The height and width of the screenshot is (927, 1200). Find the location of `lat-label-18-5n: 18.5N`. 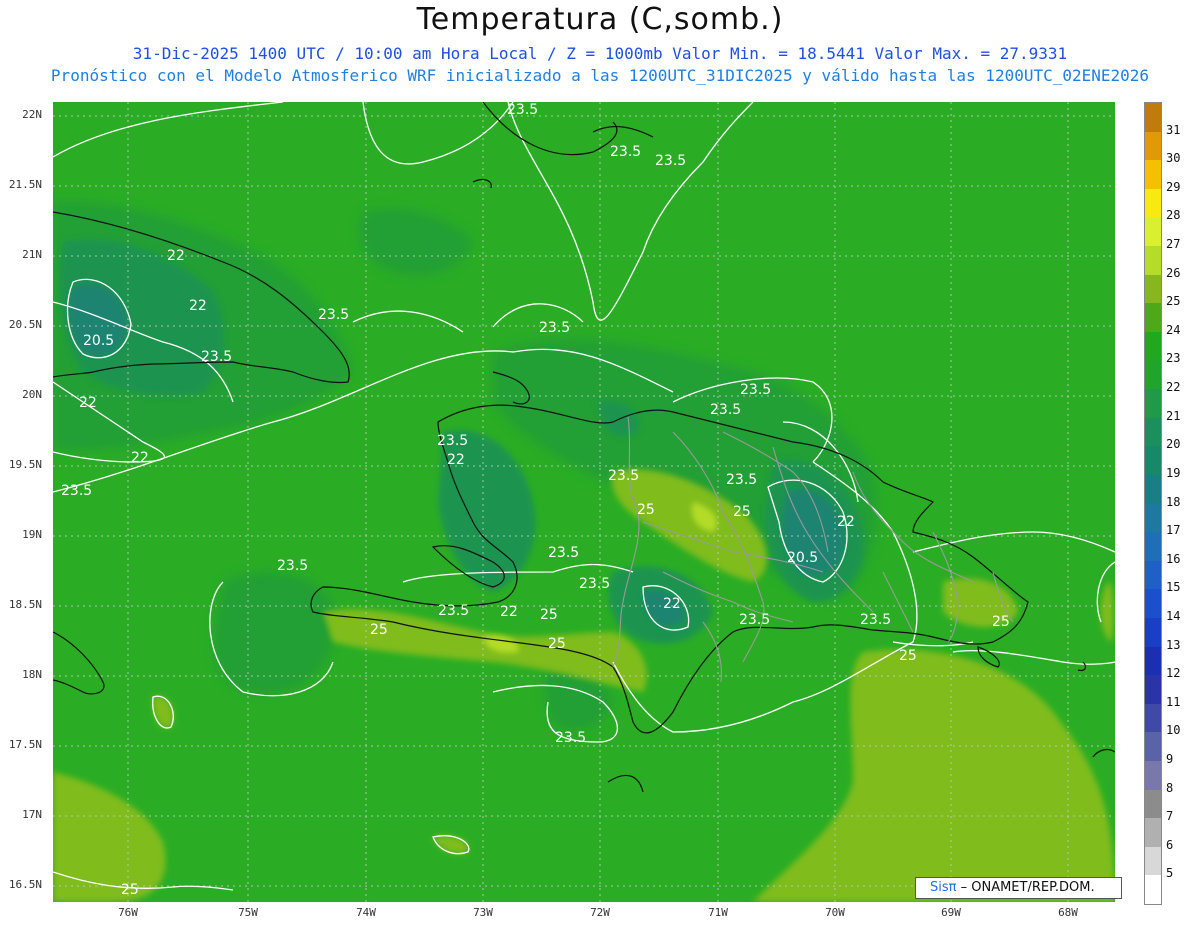

lat-label-18-5n: 18.5N is located at coordinates (25, 604).